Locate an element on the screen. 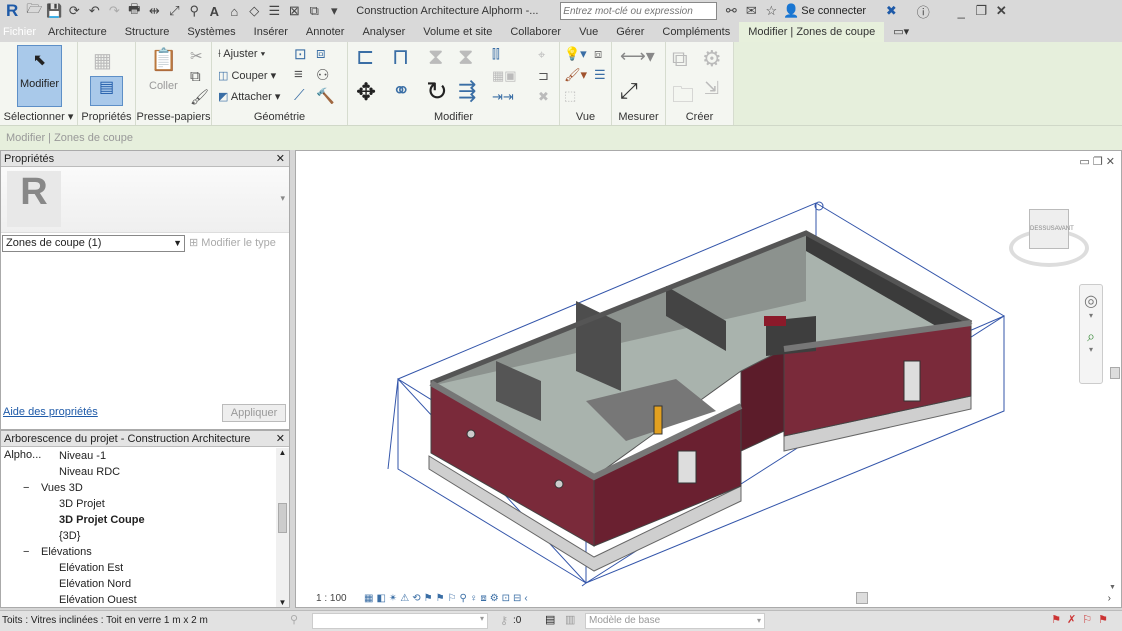  dimension-icon: ⤢ is located at coordinates (174, 11).